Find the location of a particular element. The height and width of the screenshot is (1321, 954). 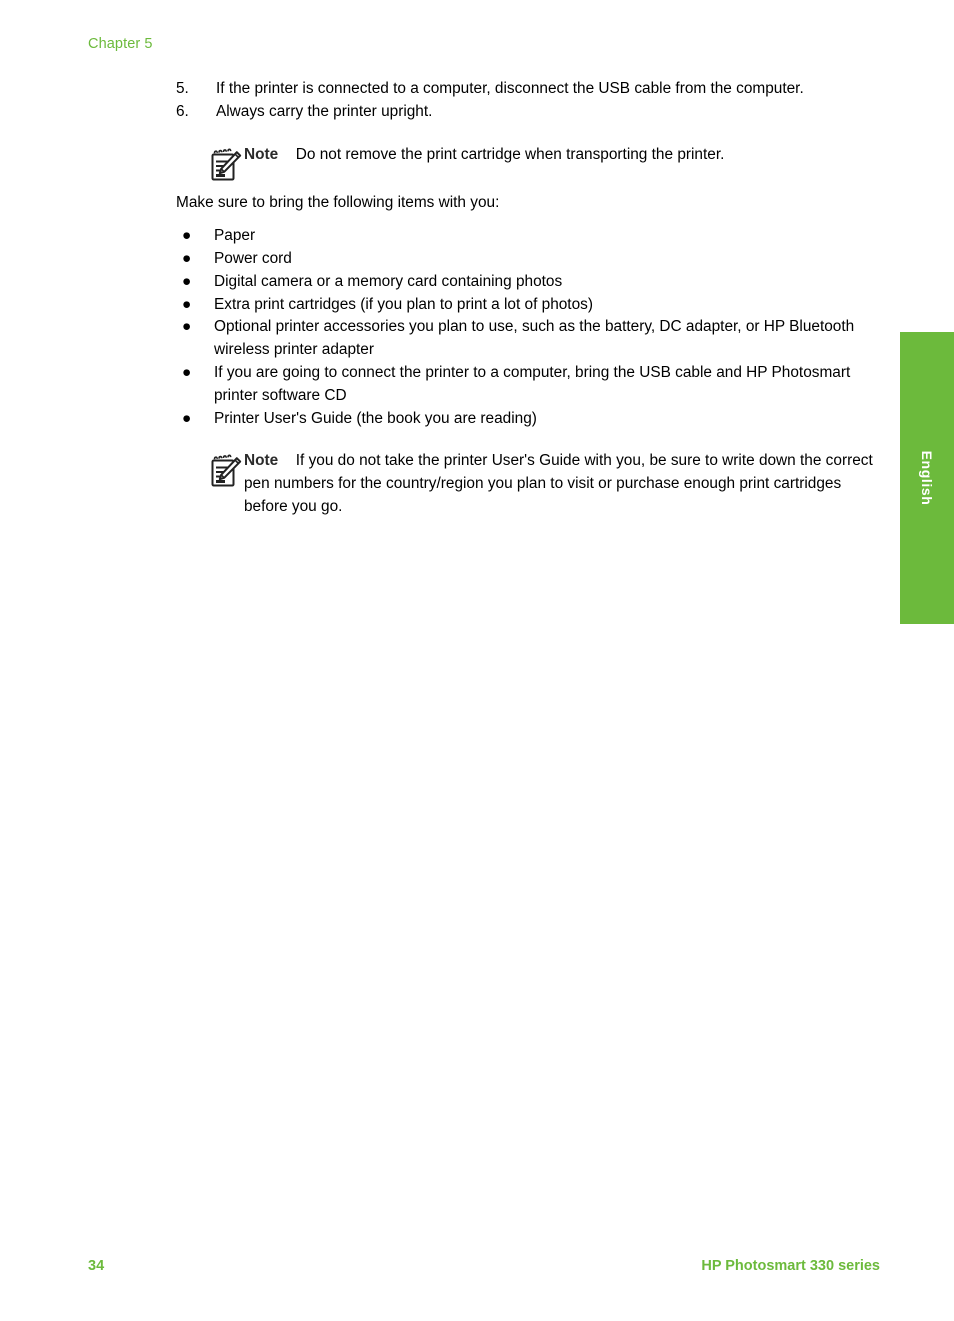

language-tab: English is located at coordinates (927, 478).